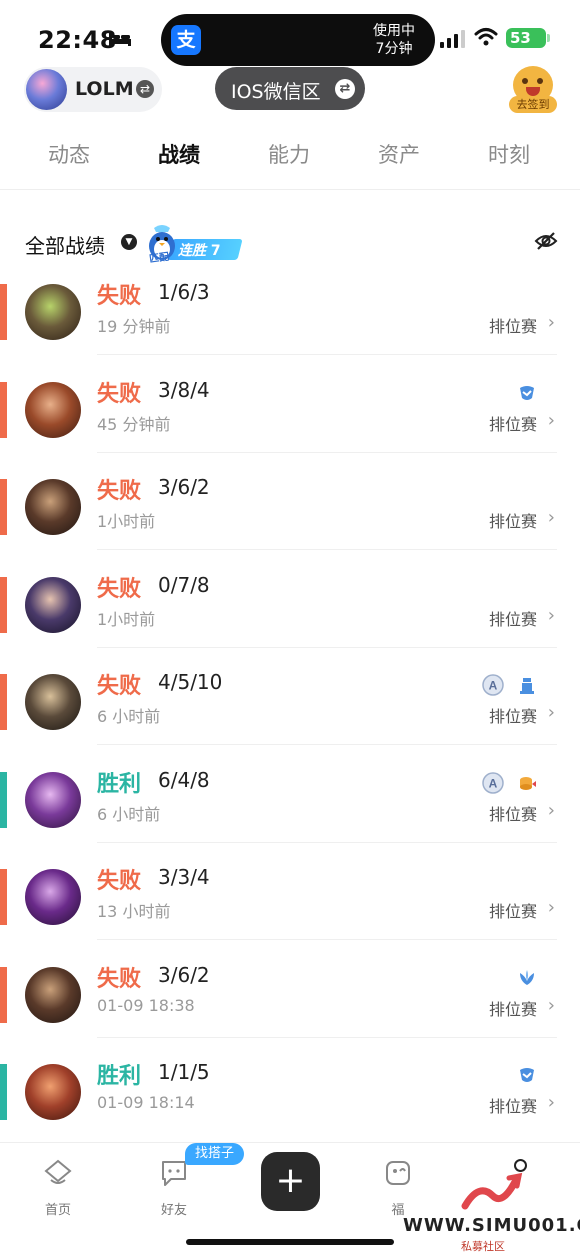 The width and height of the screenshot is (580, 1257). I want to click on nav-profile-dot-icon, so click(520, 1165).